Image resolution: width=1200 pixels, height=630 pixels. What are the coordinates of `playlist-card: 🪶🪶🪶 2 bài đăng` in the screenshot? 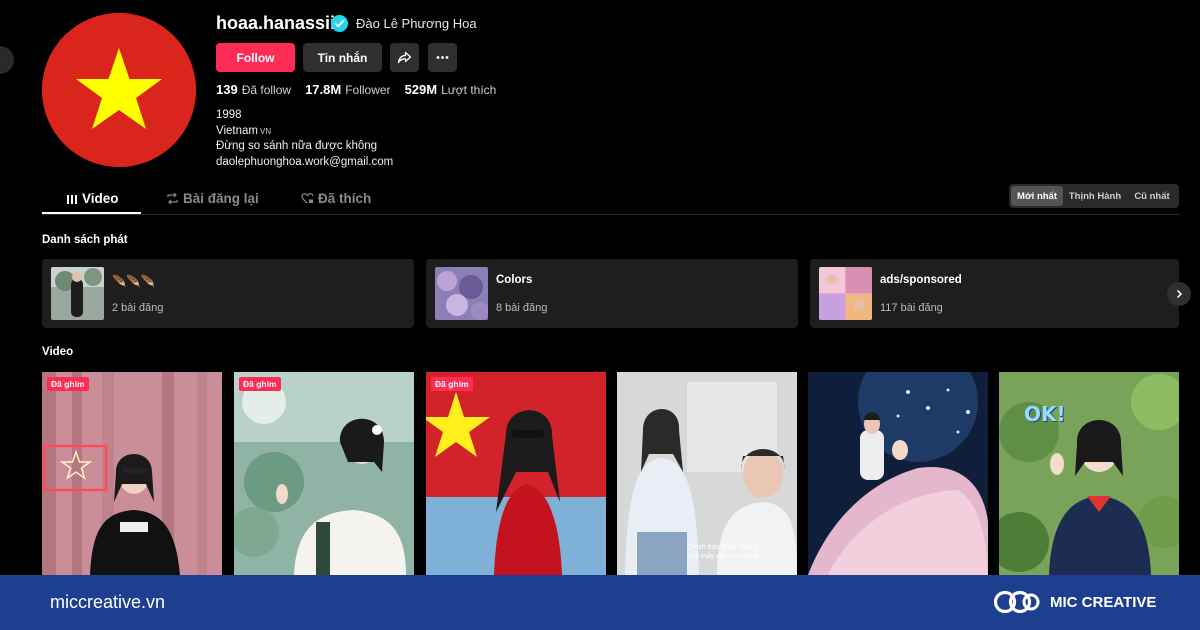 It's located at (228, 293).